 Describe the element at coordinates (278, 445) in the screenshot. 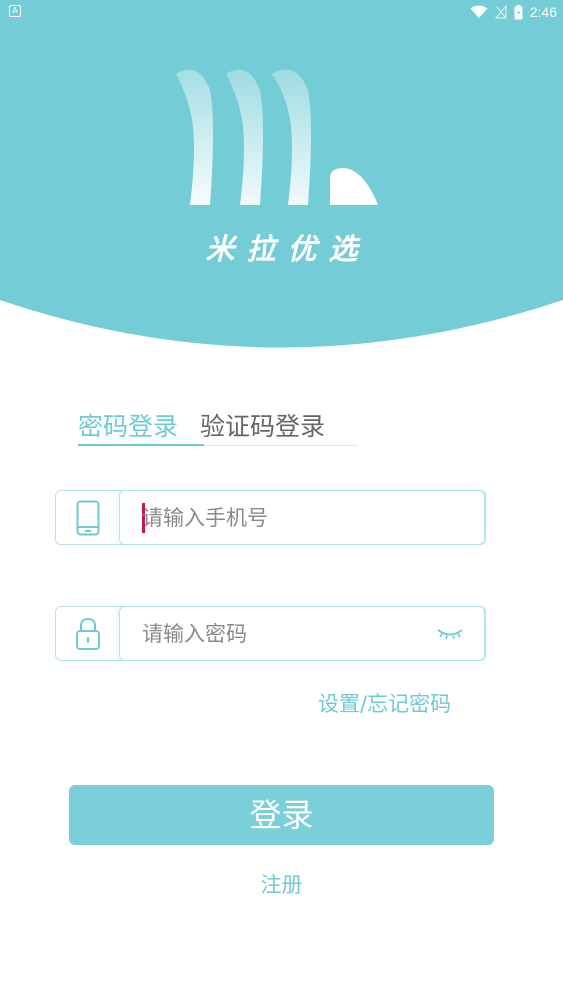

I see `tab-divider-line` at that location.